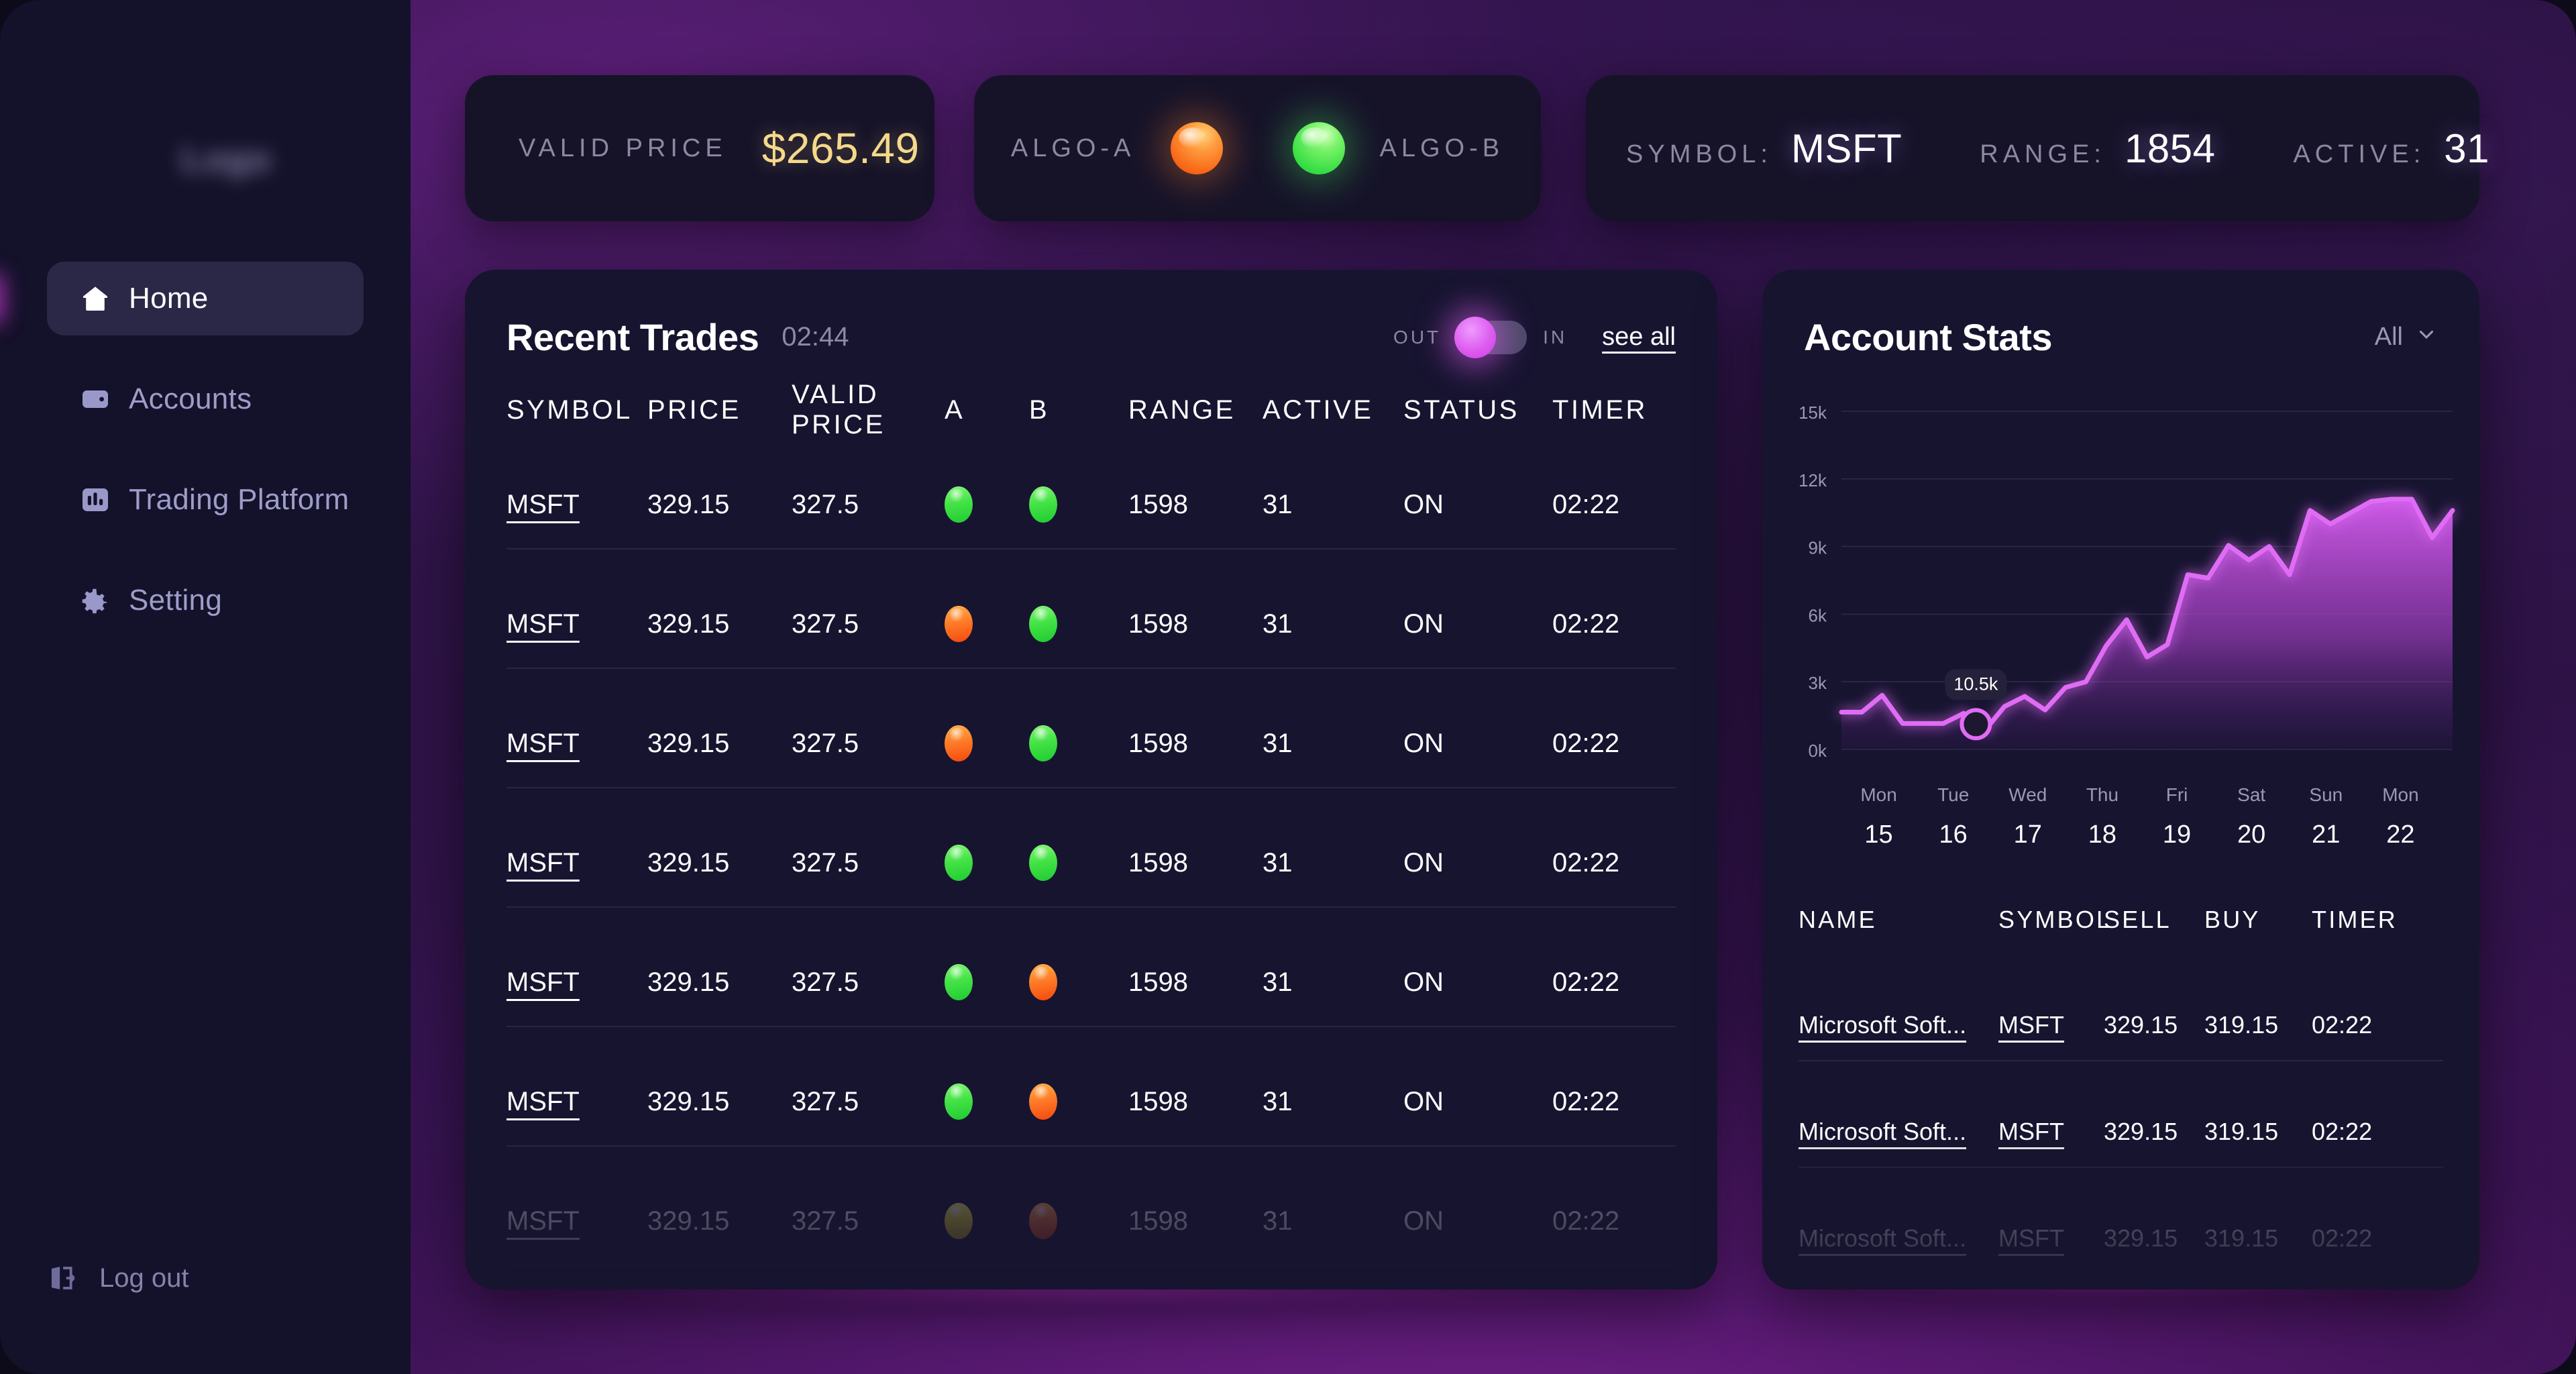 This screenshot has height=1374, width=2576. I want to click on symbol-value: MSFT, so click(1846, 148).